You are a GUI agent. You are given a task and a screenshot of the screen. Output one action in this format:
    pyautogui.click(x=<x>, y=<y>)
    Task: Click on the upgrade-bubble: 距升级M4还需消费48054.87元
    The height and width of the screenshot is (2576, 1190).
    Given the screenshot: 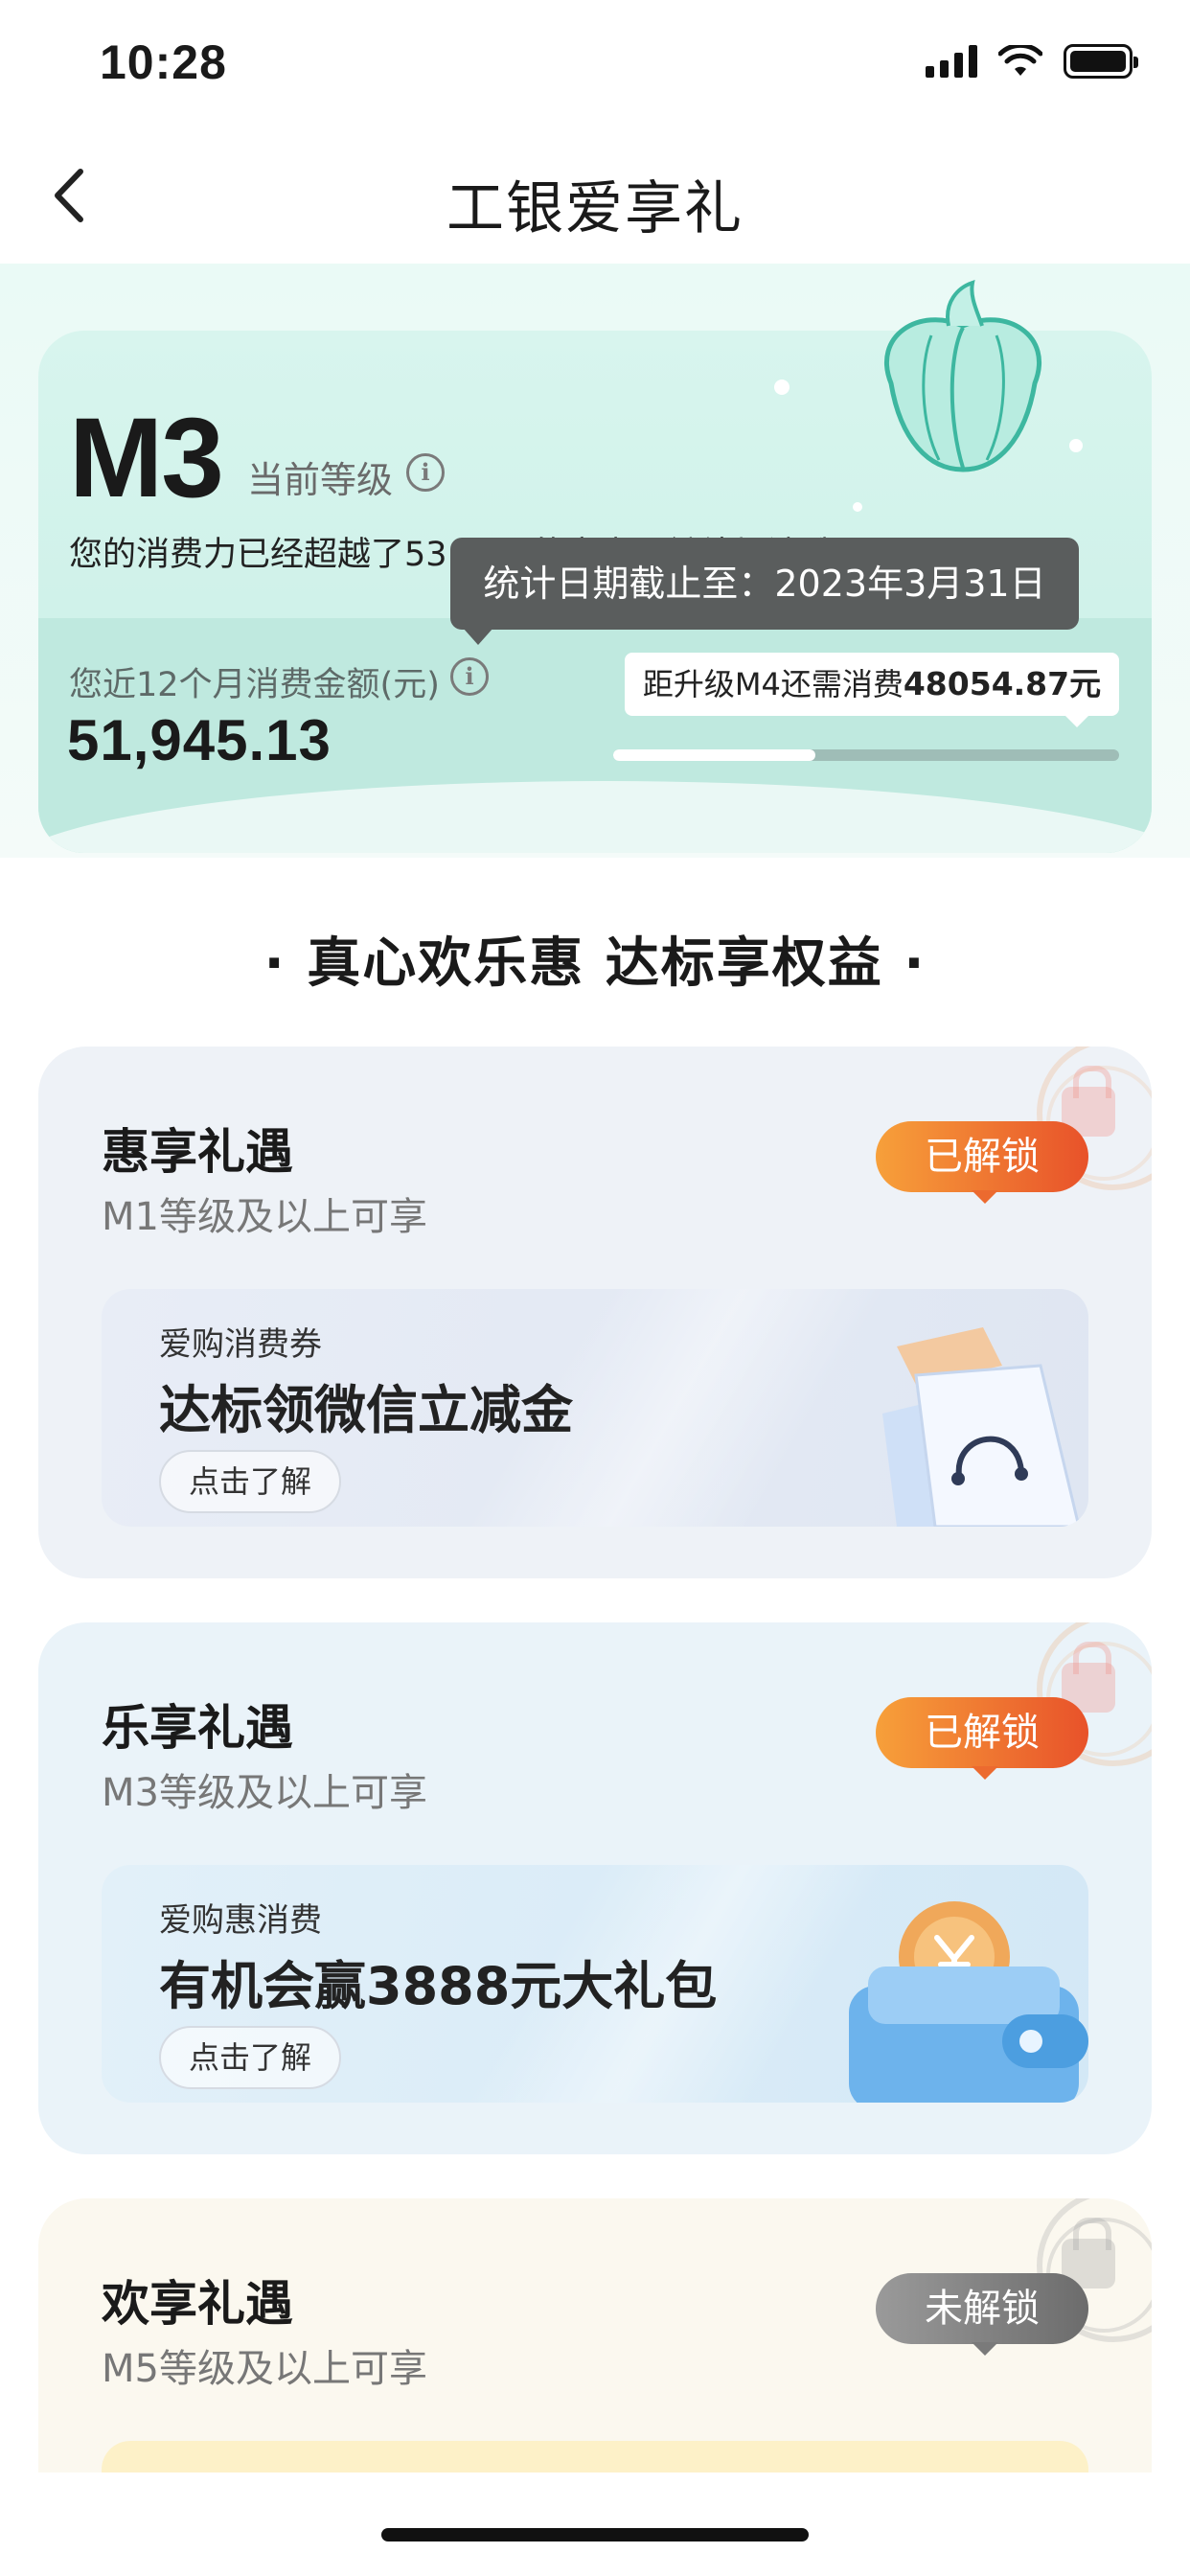 What is the action you would take?
    pyautogui.click(x=872, y=684)
    